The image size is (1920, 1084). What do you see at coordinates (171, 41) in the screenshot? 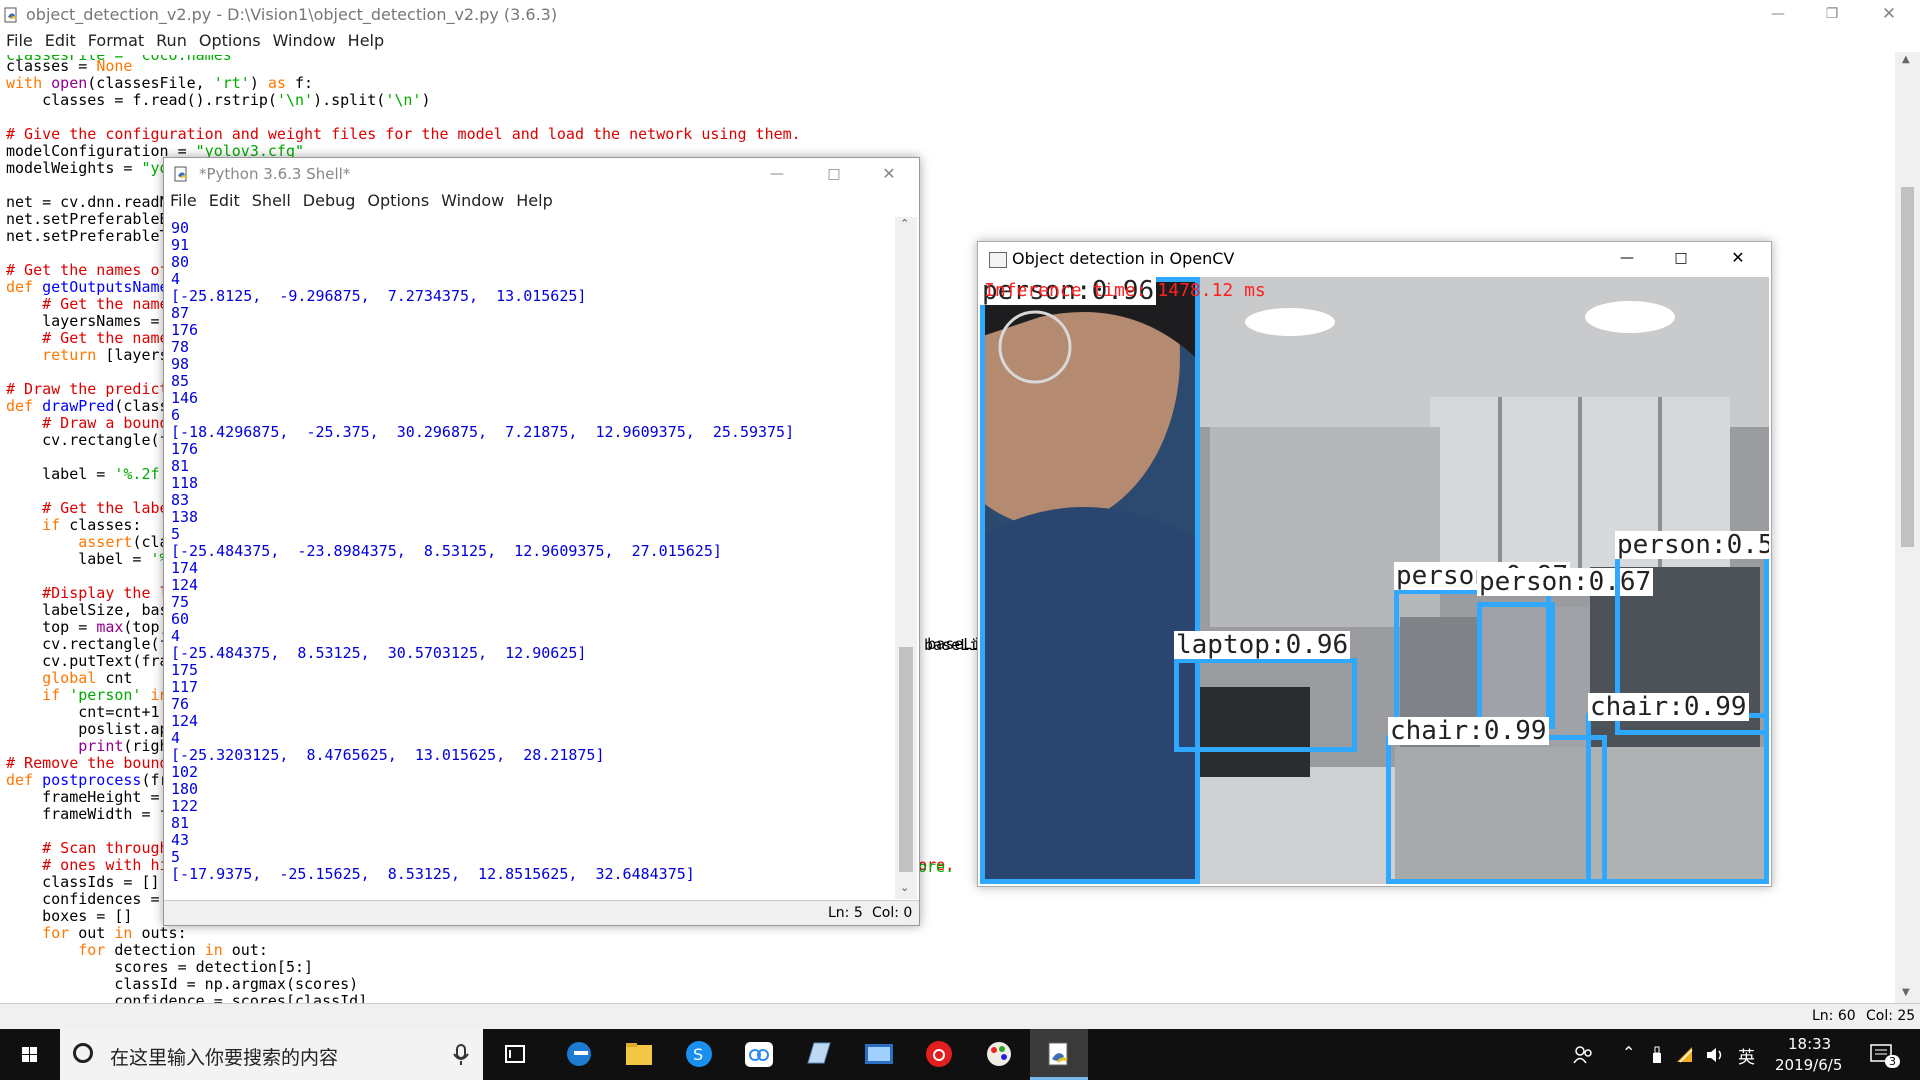
I see `menu-run: Run` at bounding box center [171, 41].